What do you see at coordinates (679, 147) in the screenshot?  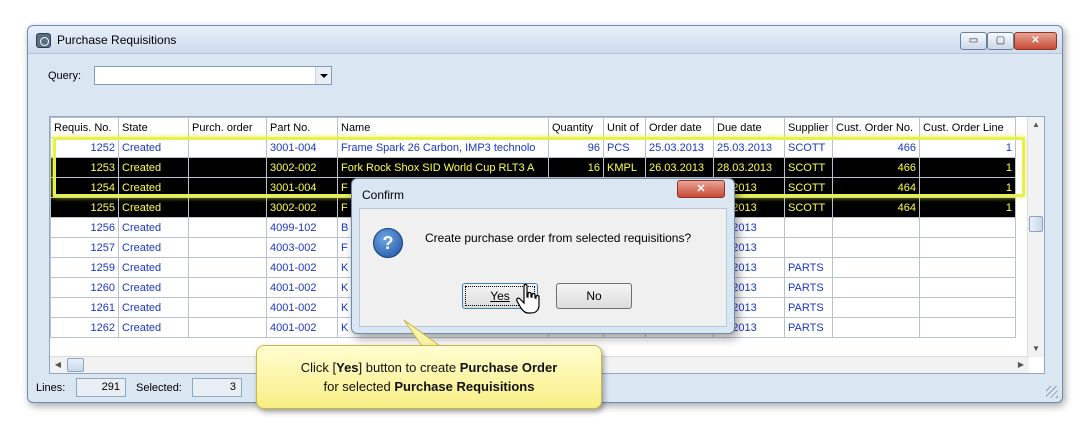 I see `cell-order-date: 25.03.2013` at bounding box center [679, 147].